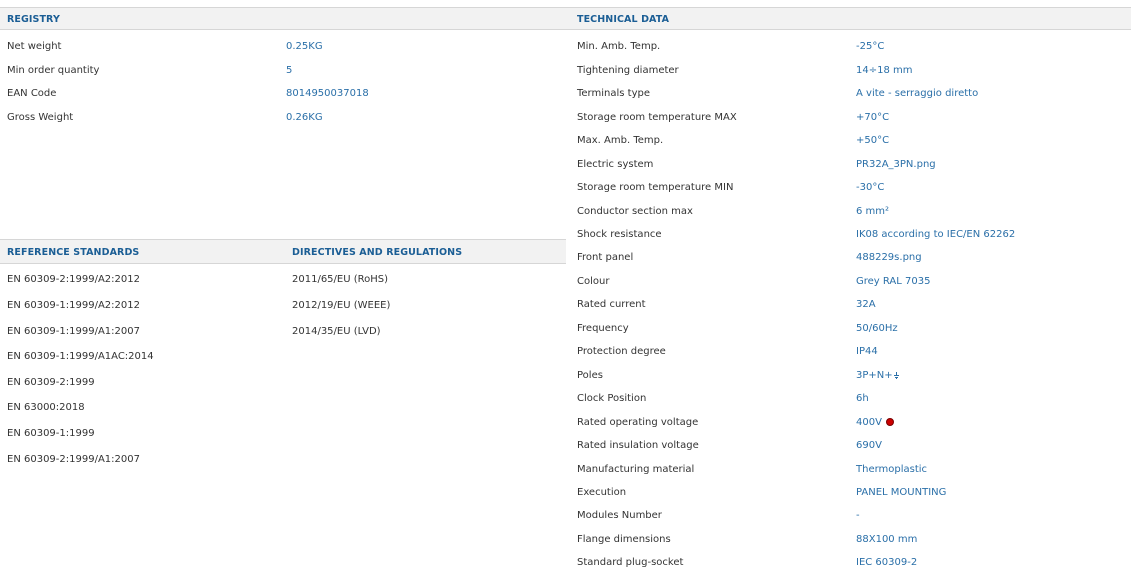 This screenshot has height=580, width=1131. I want to click on voltage-value: 400V, so click(875, 423).